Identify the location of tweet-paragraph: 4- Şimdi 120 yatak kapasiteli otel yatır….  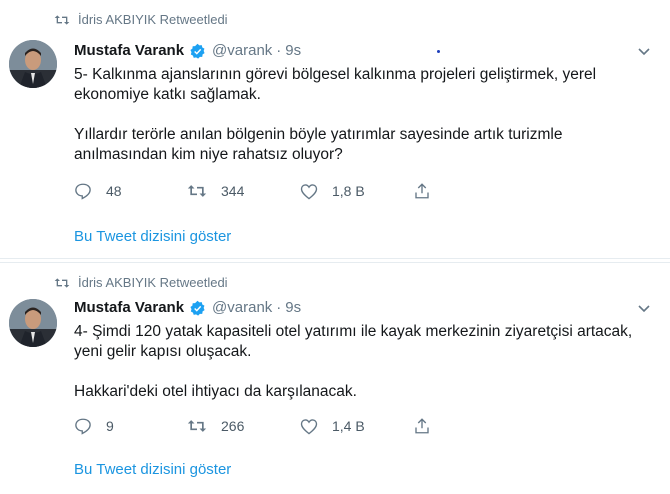
(353, 341).